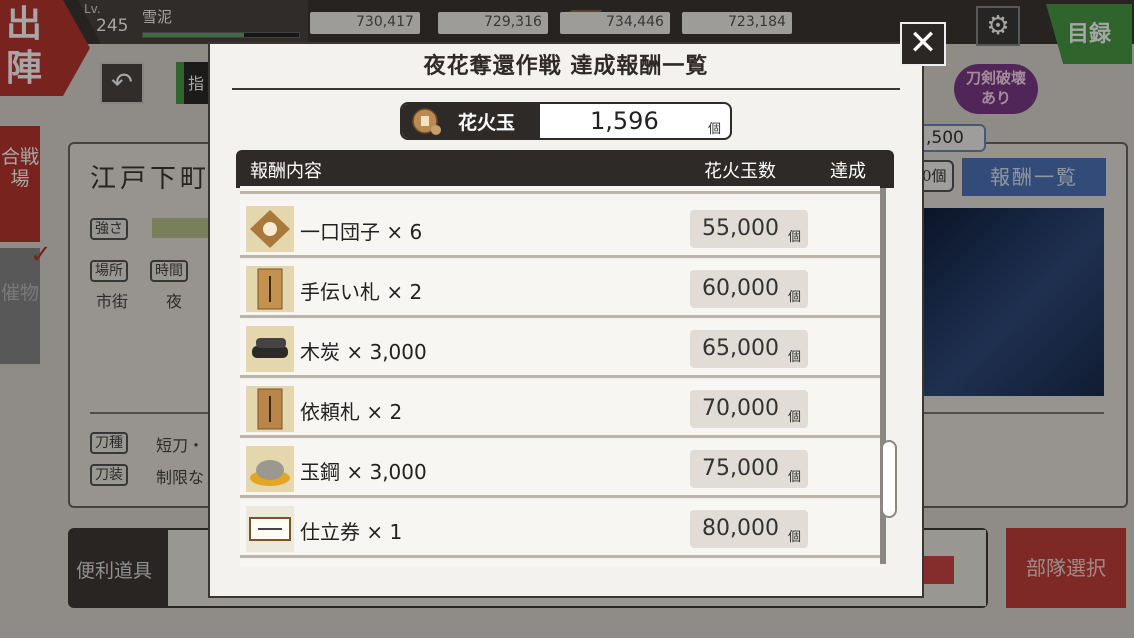 This screenshot has width=1134, height=638. I want to click on reward-cost: 75,000, so click(740, 468).